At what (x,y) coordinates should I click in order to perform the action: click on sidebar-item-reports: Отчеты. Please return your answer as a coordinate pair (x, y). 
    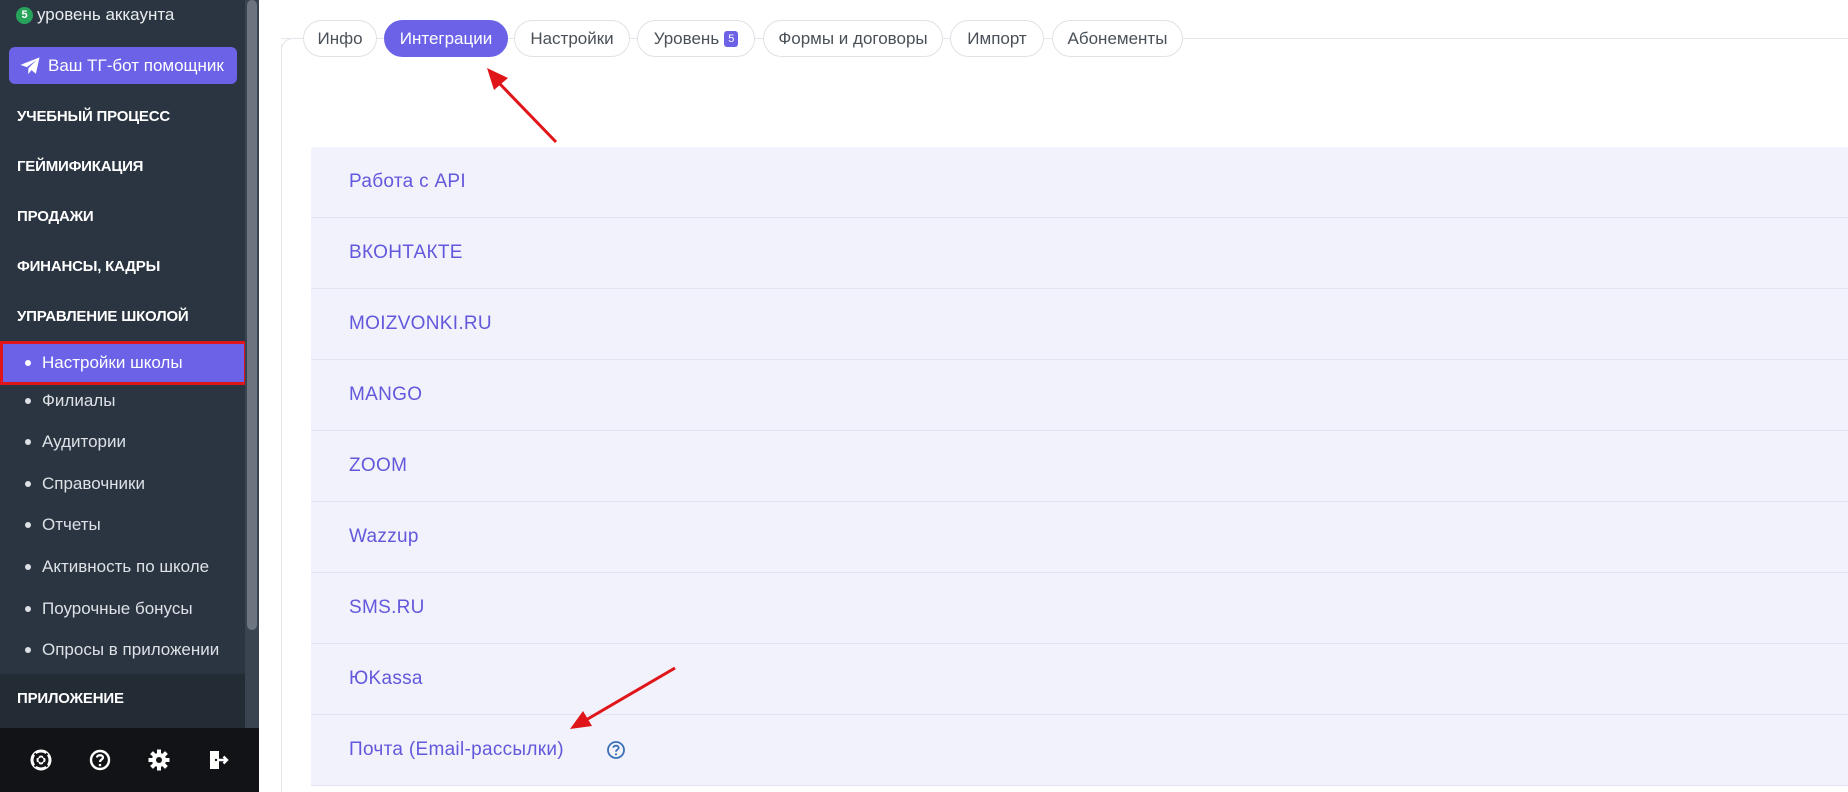
    Looking at the image, I should click on (122, 525).